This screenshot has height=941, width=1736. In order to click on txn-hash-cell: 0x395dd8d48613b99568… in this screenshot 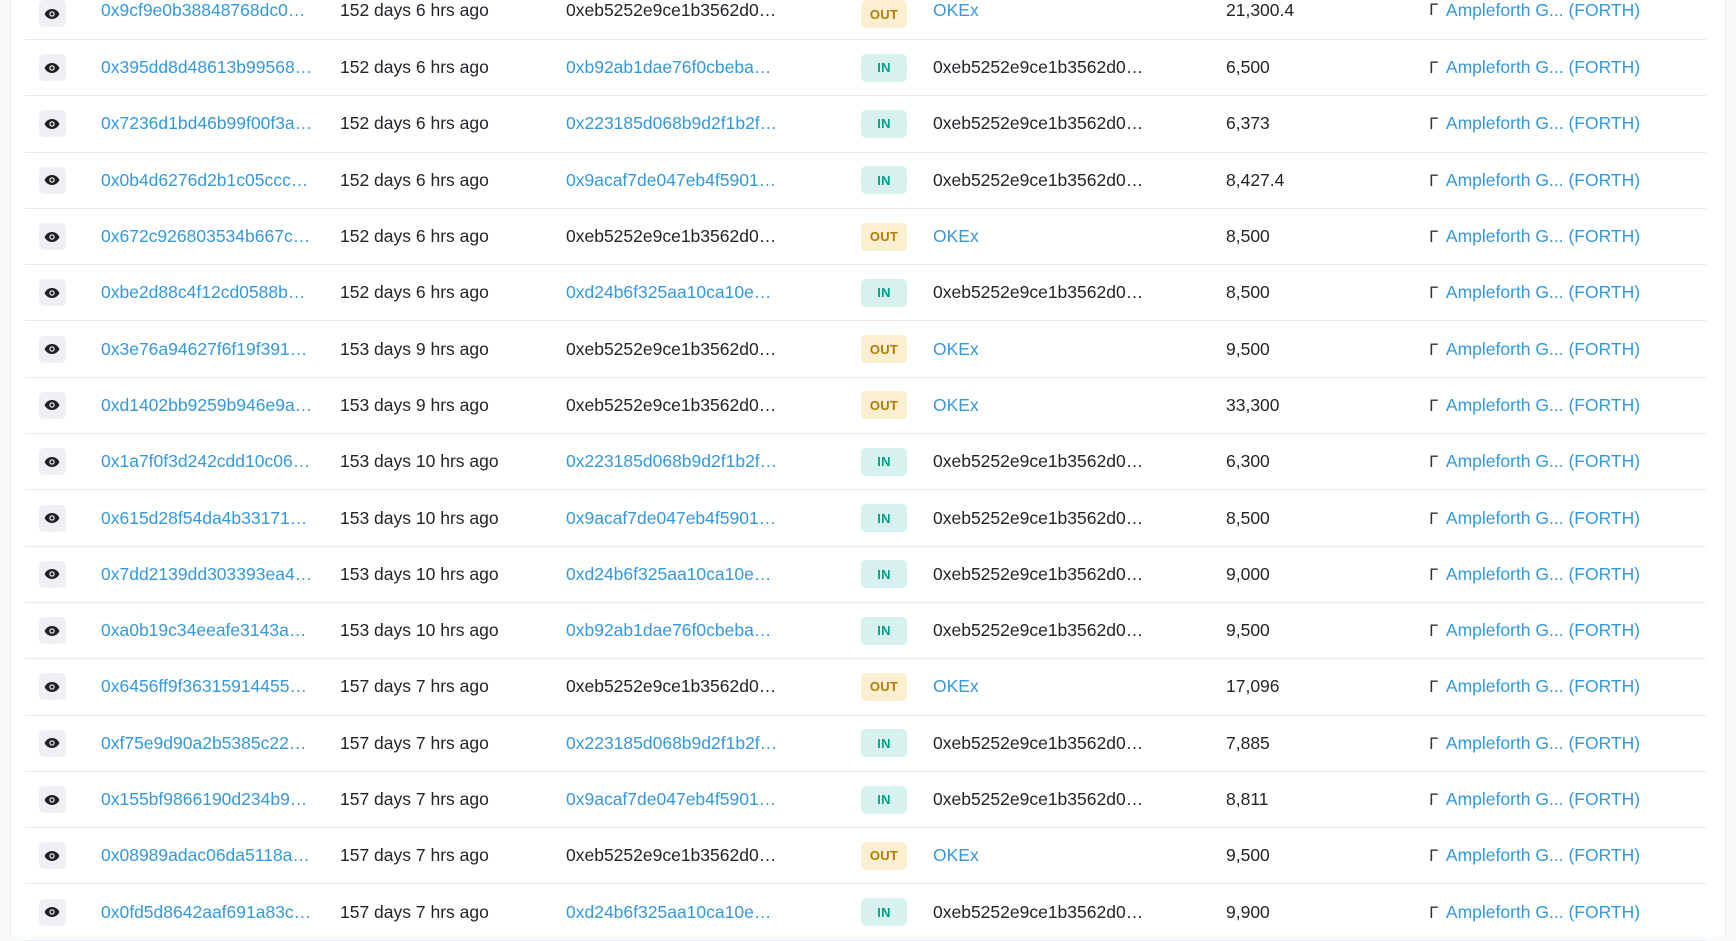, I will do `click(210, 67)`.